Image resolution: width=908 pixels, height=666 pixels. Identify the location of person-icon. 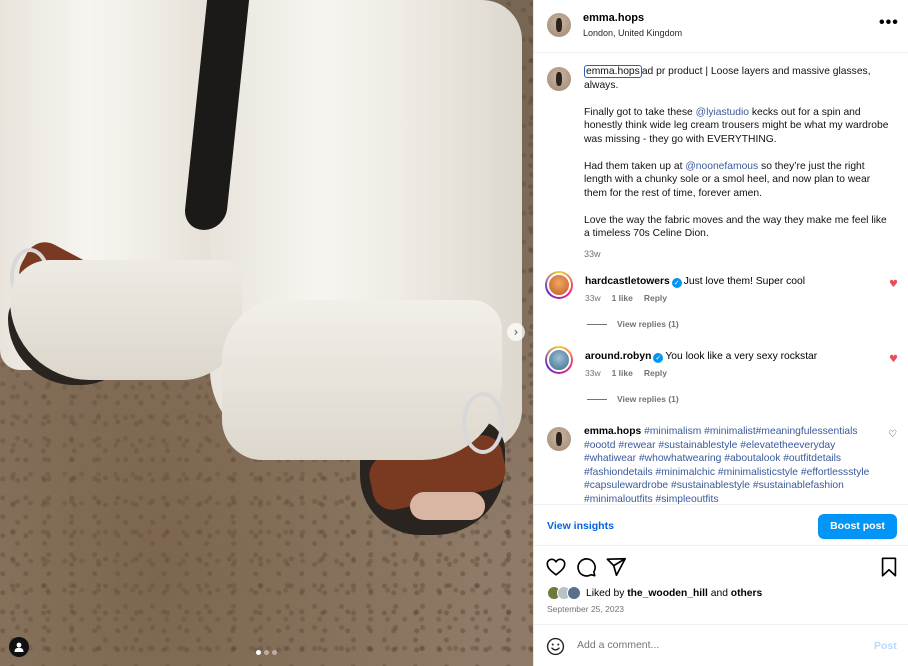
(19, 647).